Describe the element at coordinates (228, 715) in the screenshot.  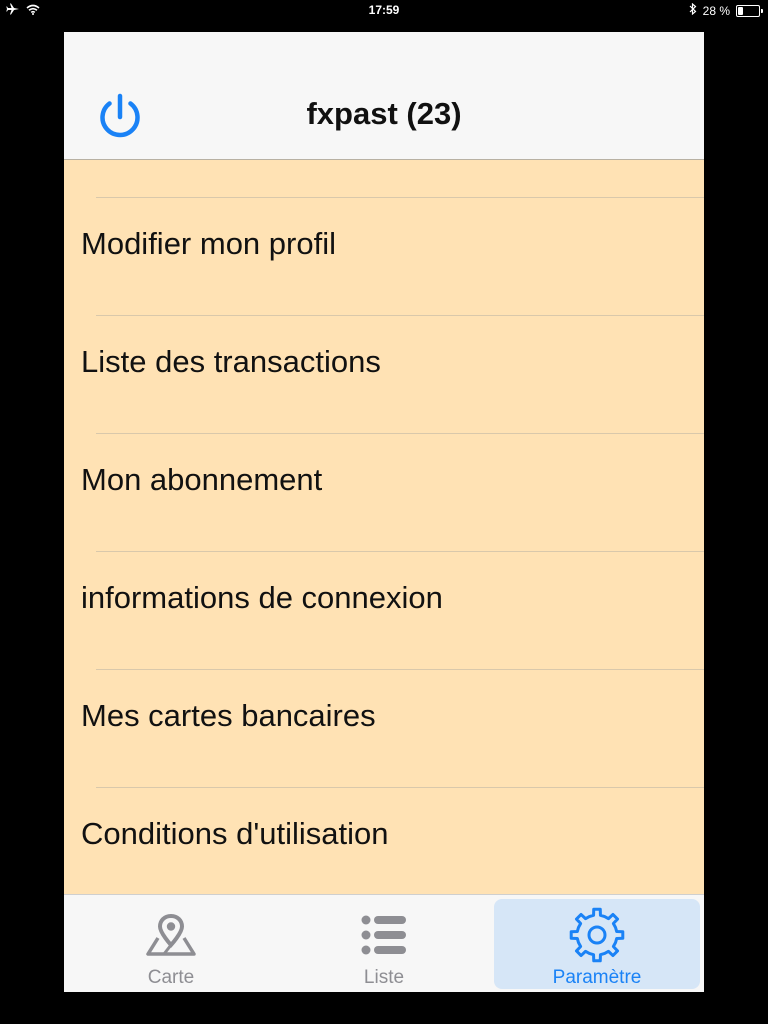
I see `menu-item-label: Mes cartes bancaires` at that location.